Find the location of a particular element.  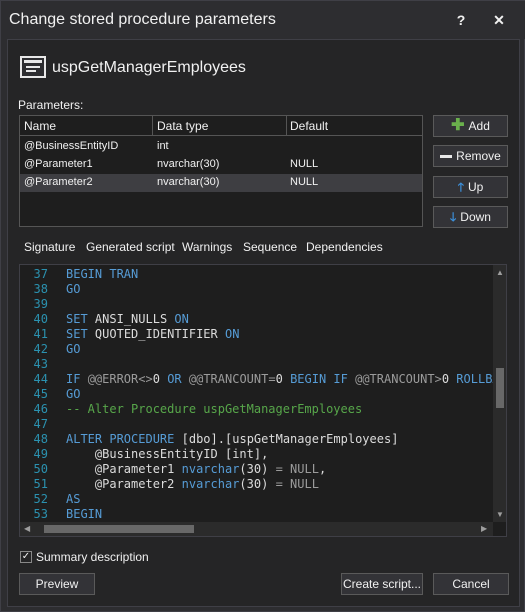

param-name: @Parameter2 is located at coordinates (58, 182).